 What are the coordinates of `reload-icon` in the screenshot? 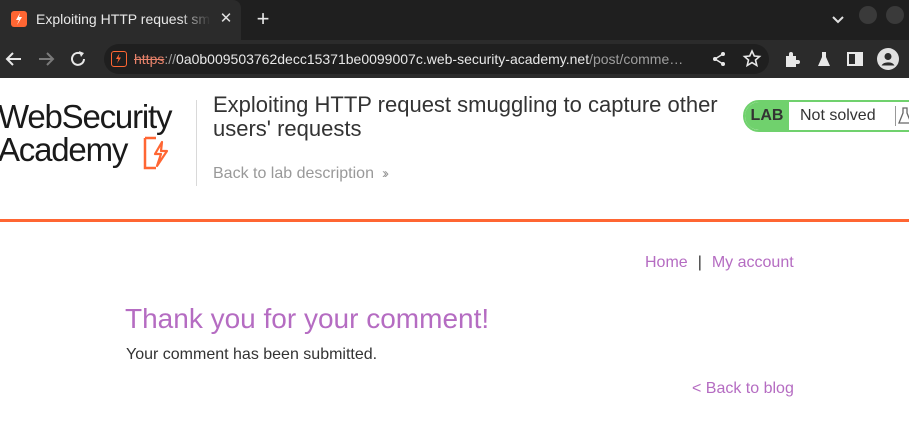 It's located at (78, 59).